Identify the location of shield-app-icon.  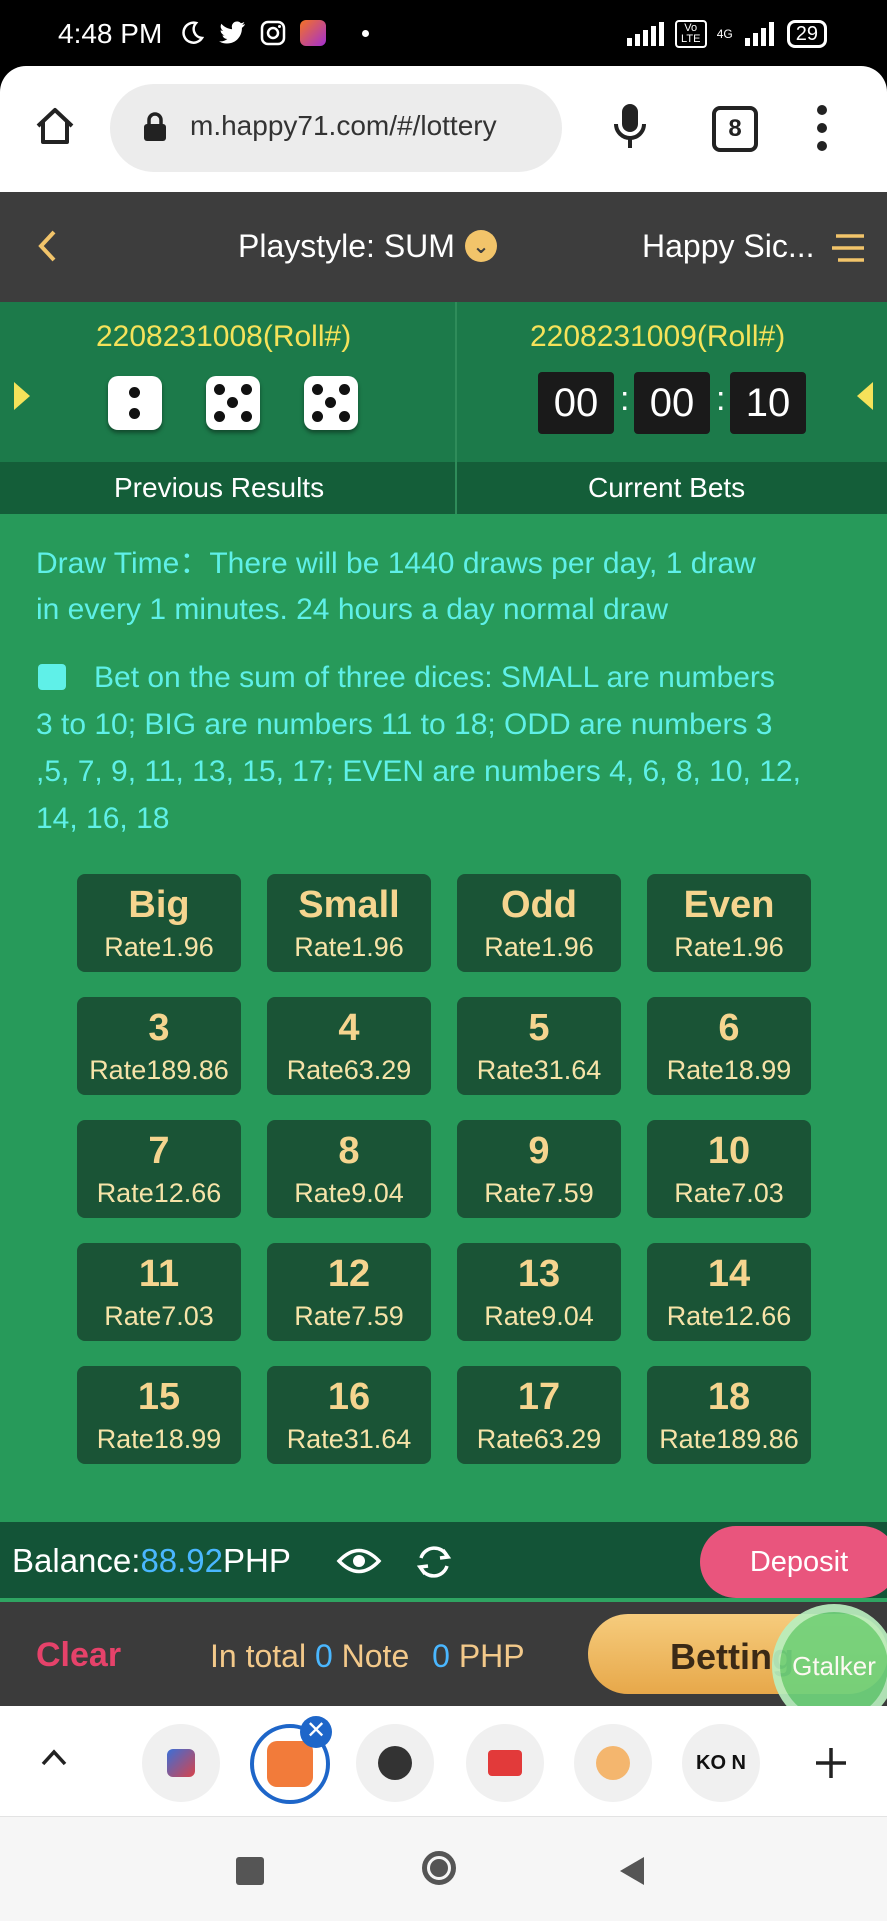
(181, 1763).